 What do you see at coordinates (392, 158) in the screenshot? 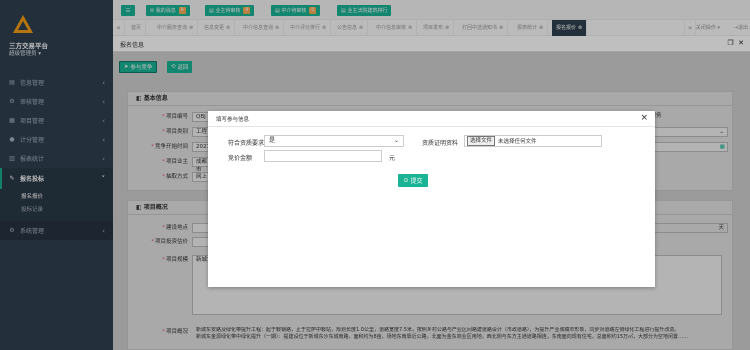
I see `currency-unit: 元` at bounding box center [392, 158].